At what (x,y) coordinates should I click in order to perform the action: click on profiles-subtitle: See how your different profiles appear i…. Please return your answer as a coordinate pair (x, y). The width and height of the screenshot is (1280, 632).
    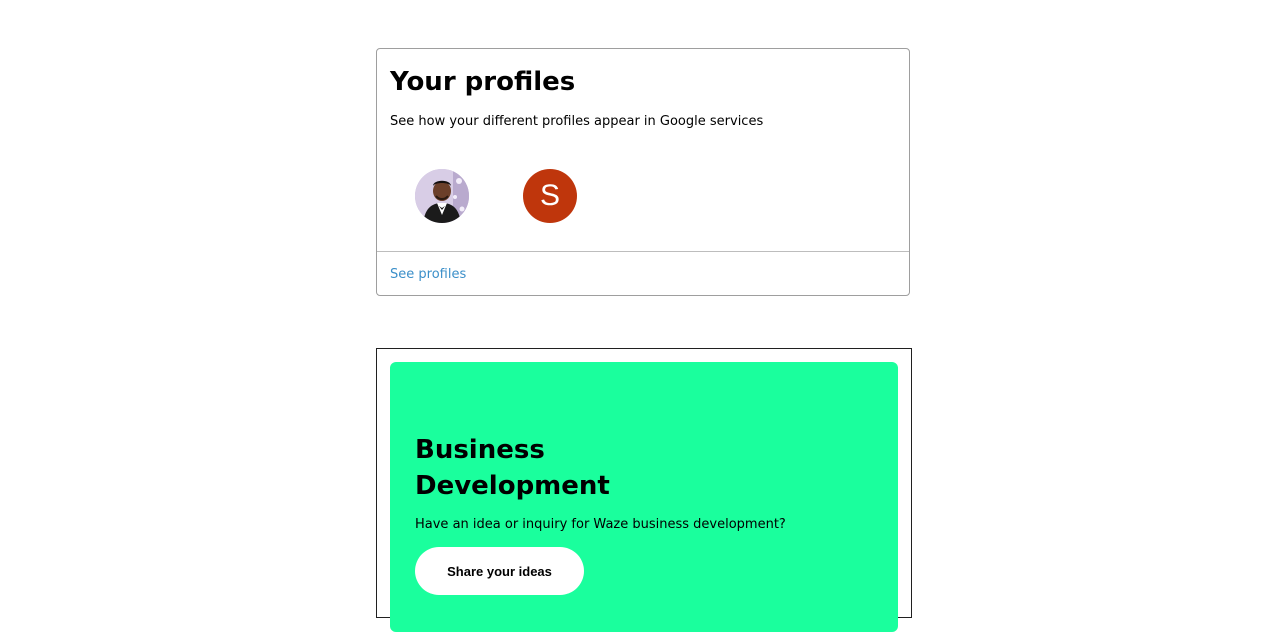
    Looking at the image, I should click on (577, 121).